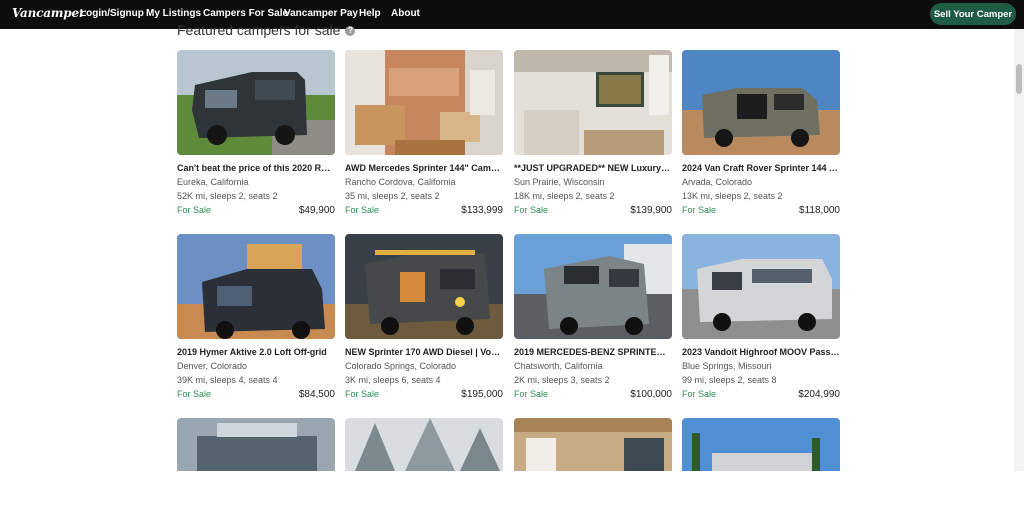 This screenshot has width=1024, height=523. What do you see at coordinates (227, 196) in the screenshot?
I see `listing-stats: 52K mi, sleeps 2, seats 2` at bounding box center [227, 196].